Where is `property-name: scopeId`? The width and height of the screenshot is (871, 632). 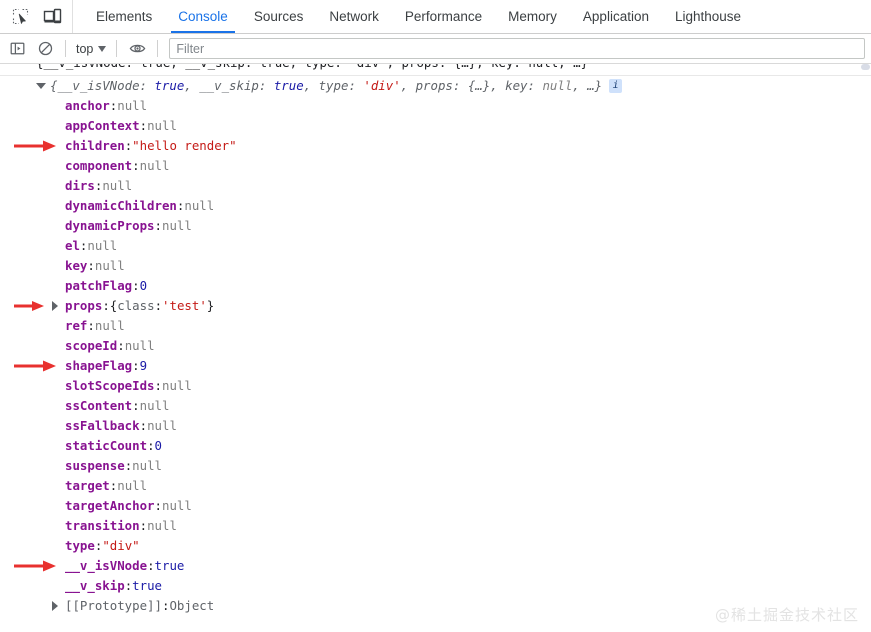
property-name: scopeId is located at coordinates (91, 345).